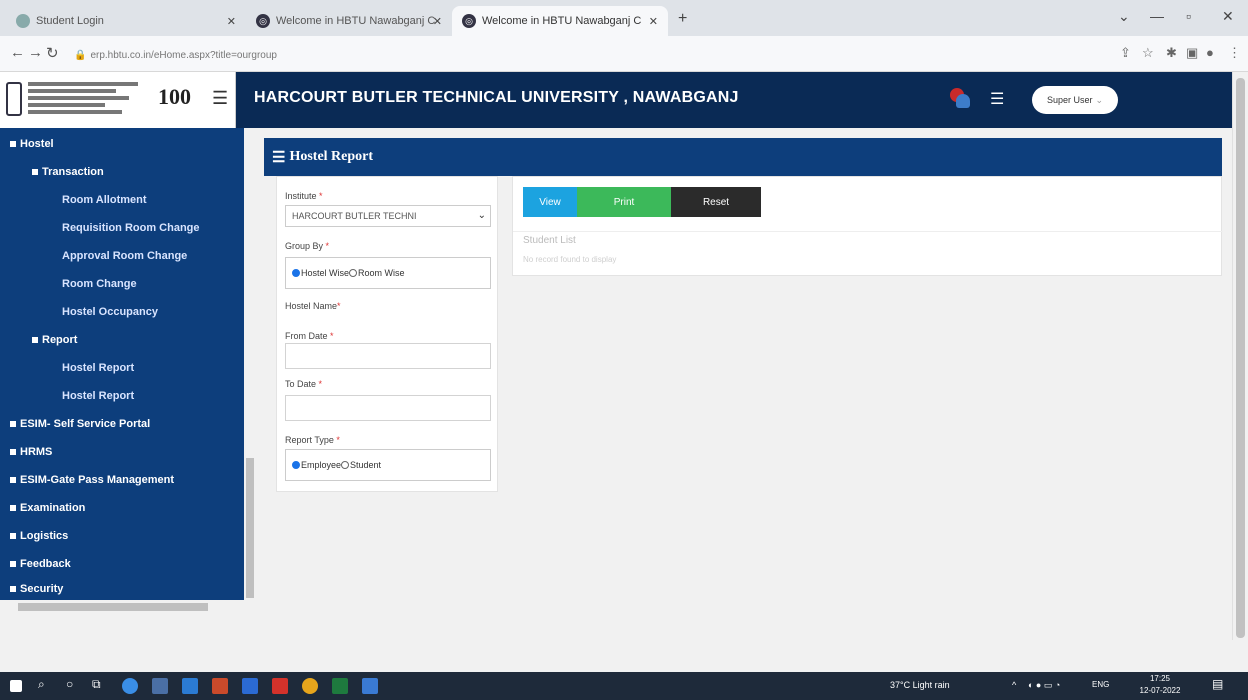 Image resolution: width=1248 pixels, height=700 pixels. Describe the element at coordinates (32, 144) in the screenshot. I see `sidebar-item-hostel: Hostel` at that location.